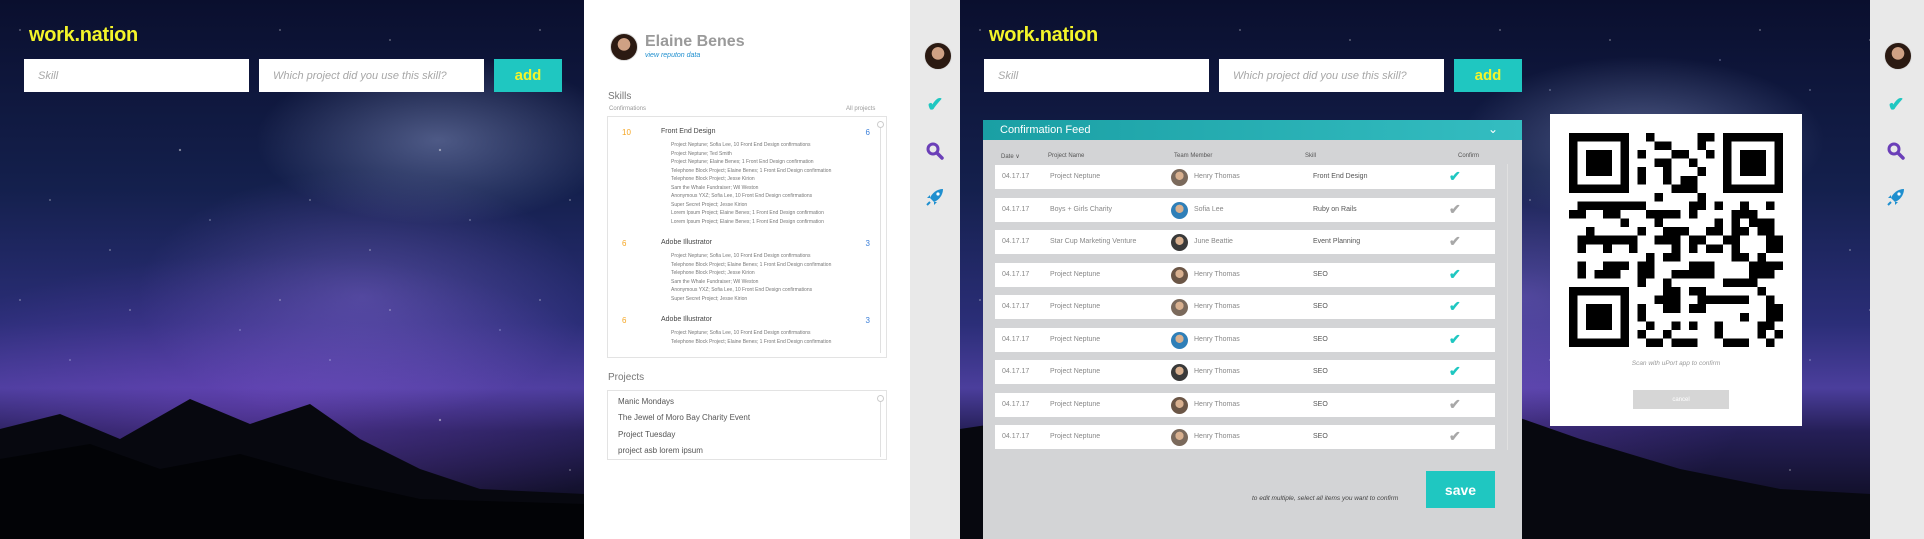 The height and width of the screenshot is (539, 1924). I want to click on skill-confirmation-count: 10, so click(626, 132).